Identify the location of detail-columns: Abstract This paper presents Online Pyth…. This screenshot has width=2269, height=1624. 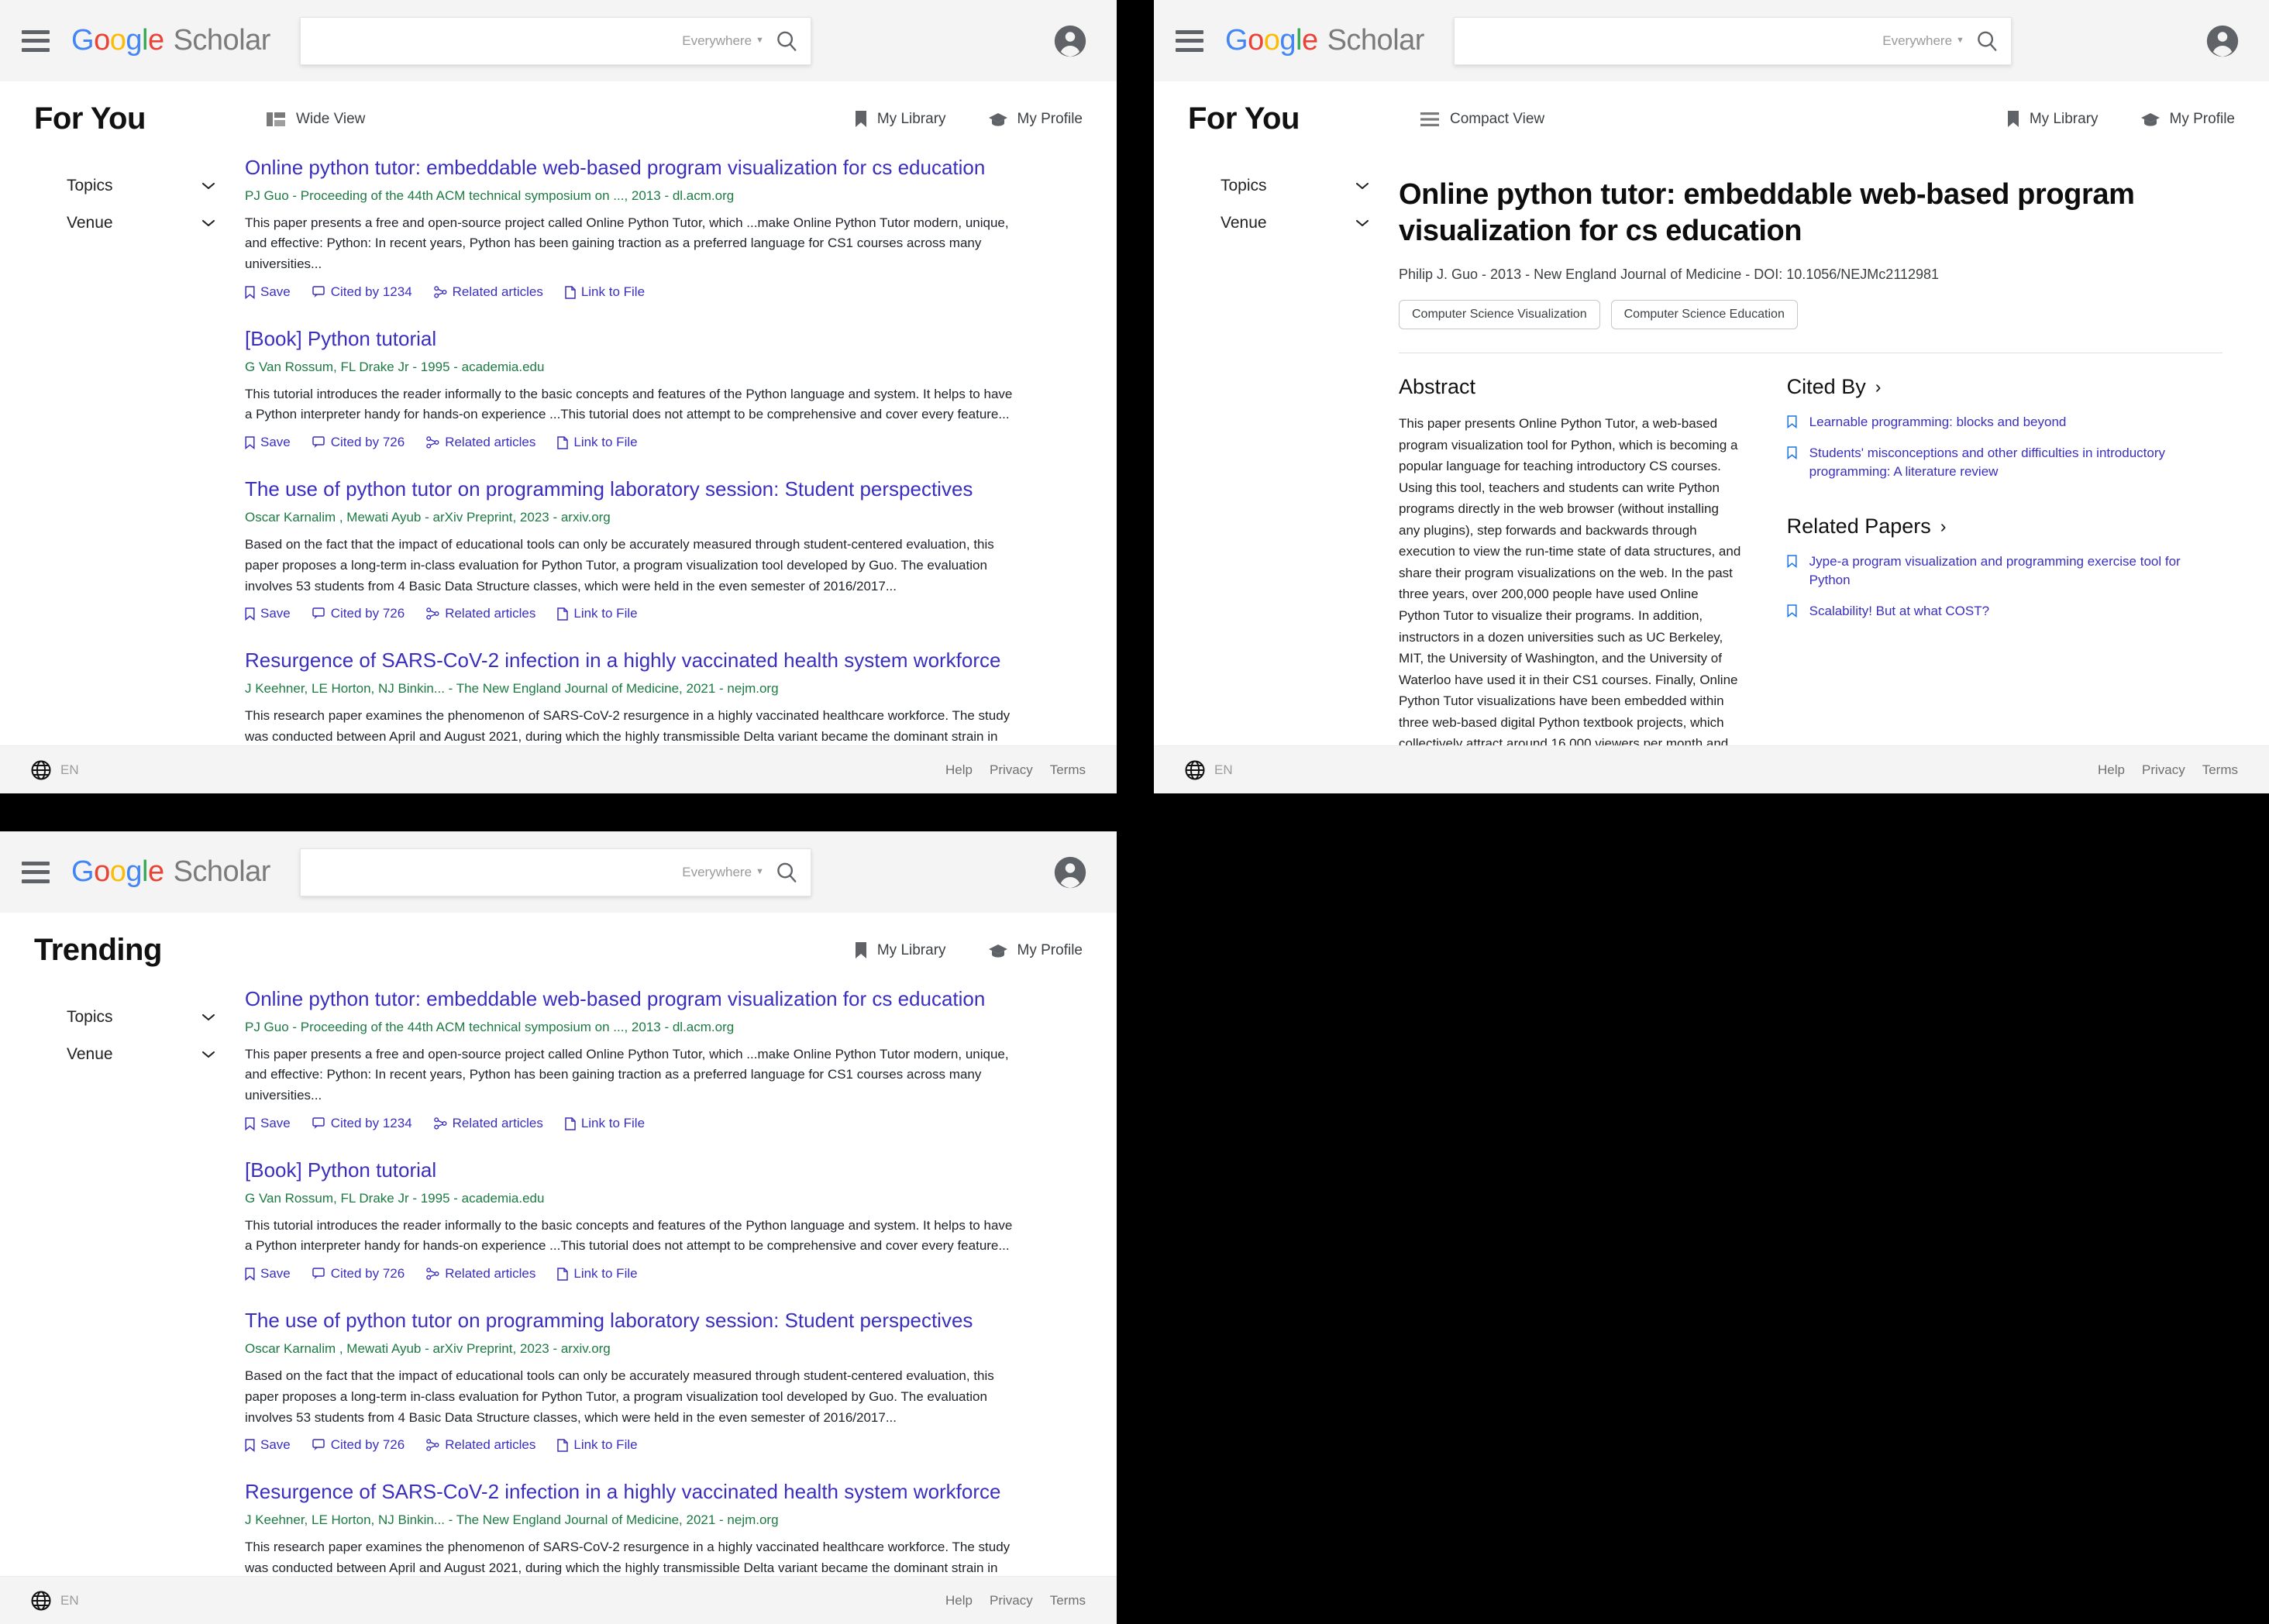
(1811, 560).